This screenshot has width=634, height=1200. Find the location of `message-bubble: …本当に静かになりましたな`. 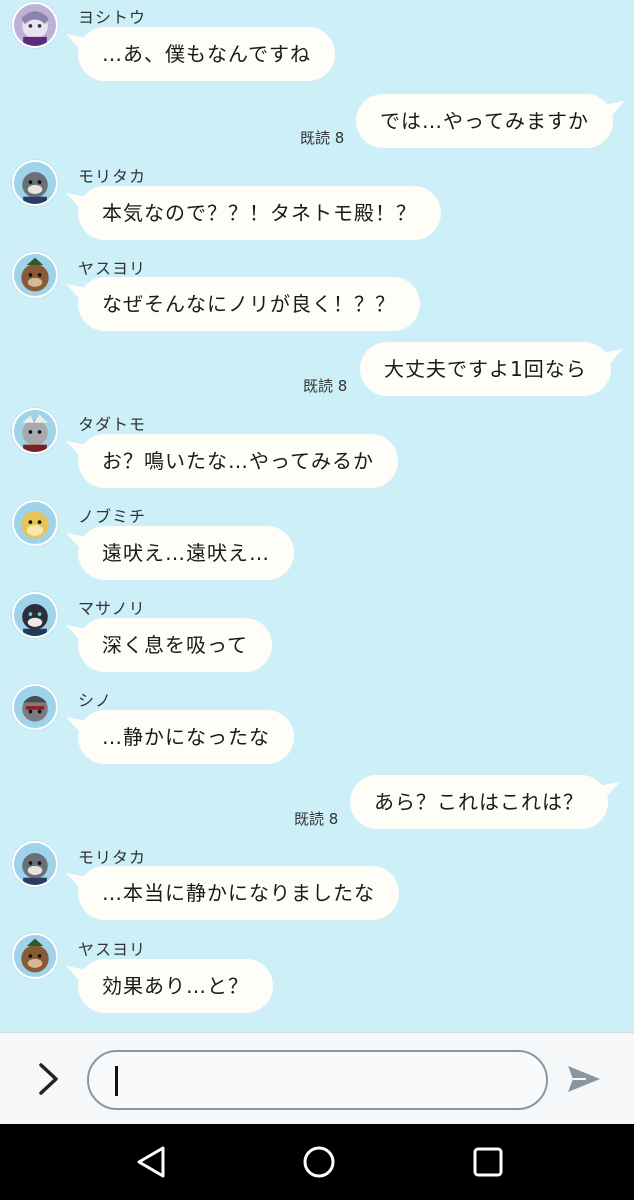

message-bubble: …本当に静かになりましたな is located at coordinates (238, 893).